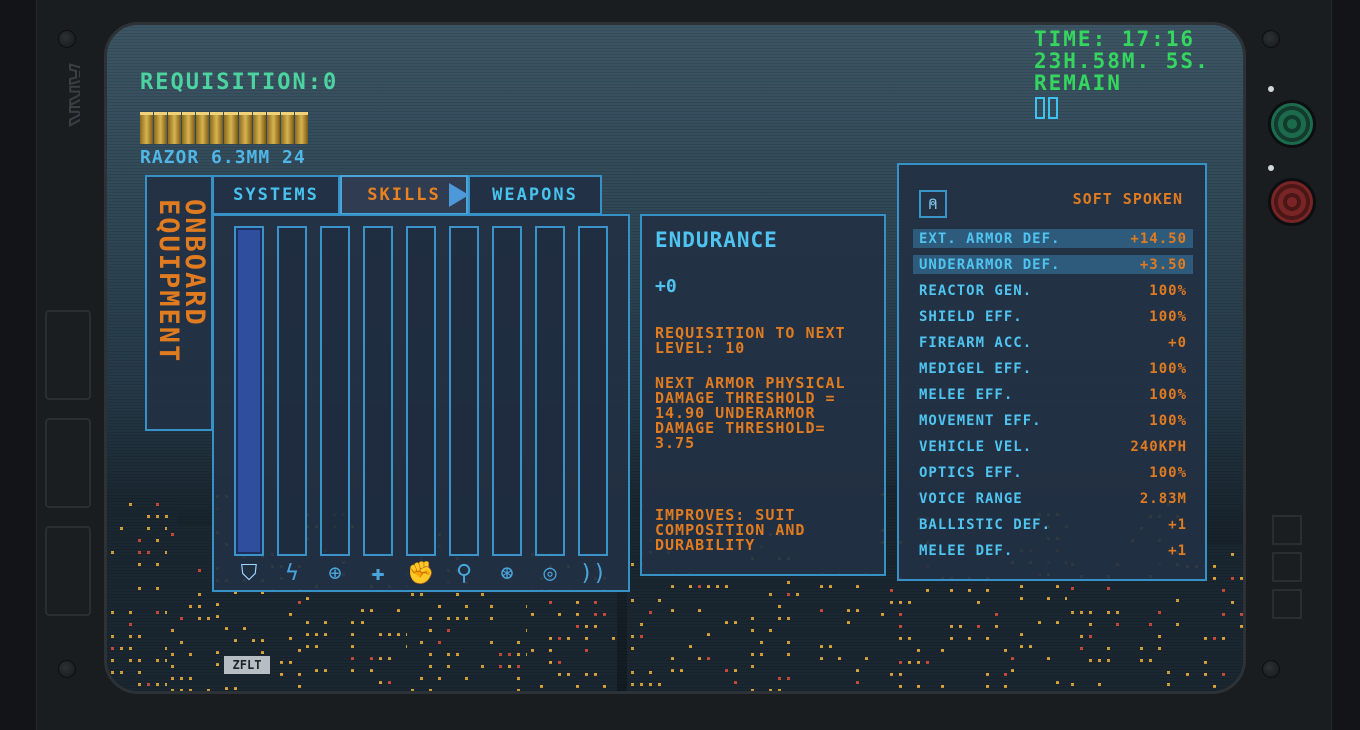  I want to click on stat-row: SHIELD EFF. 100%, so click(1053, 316).